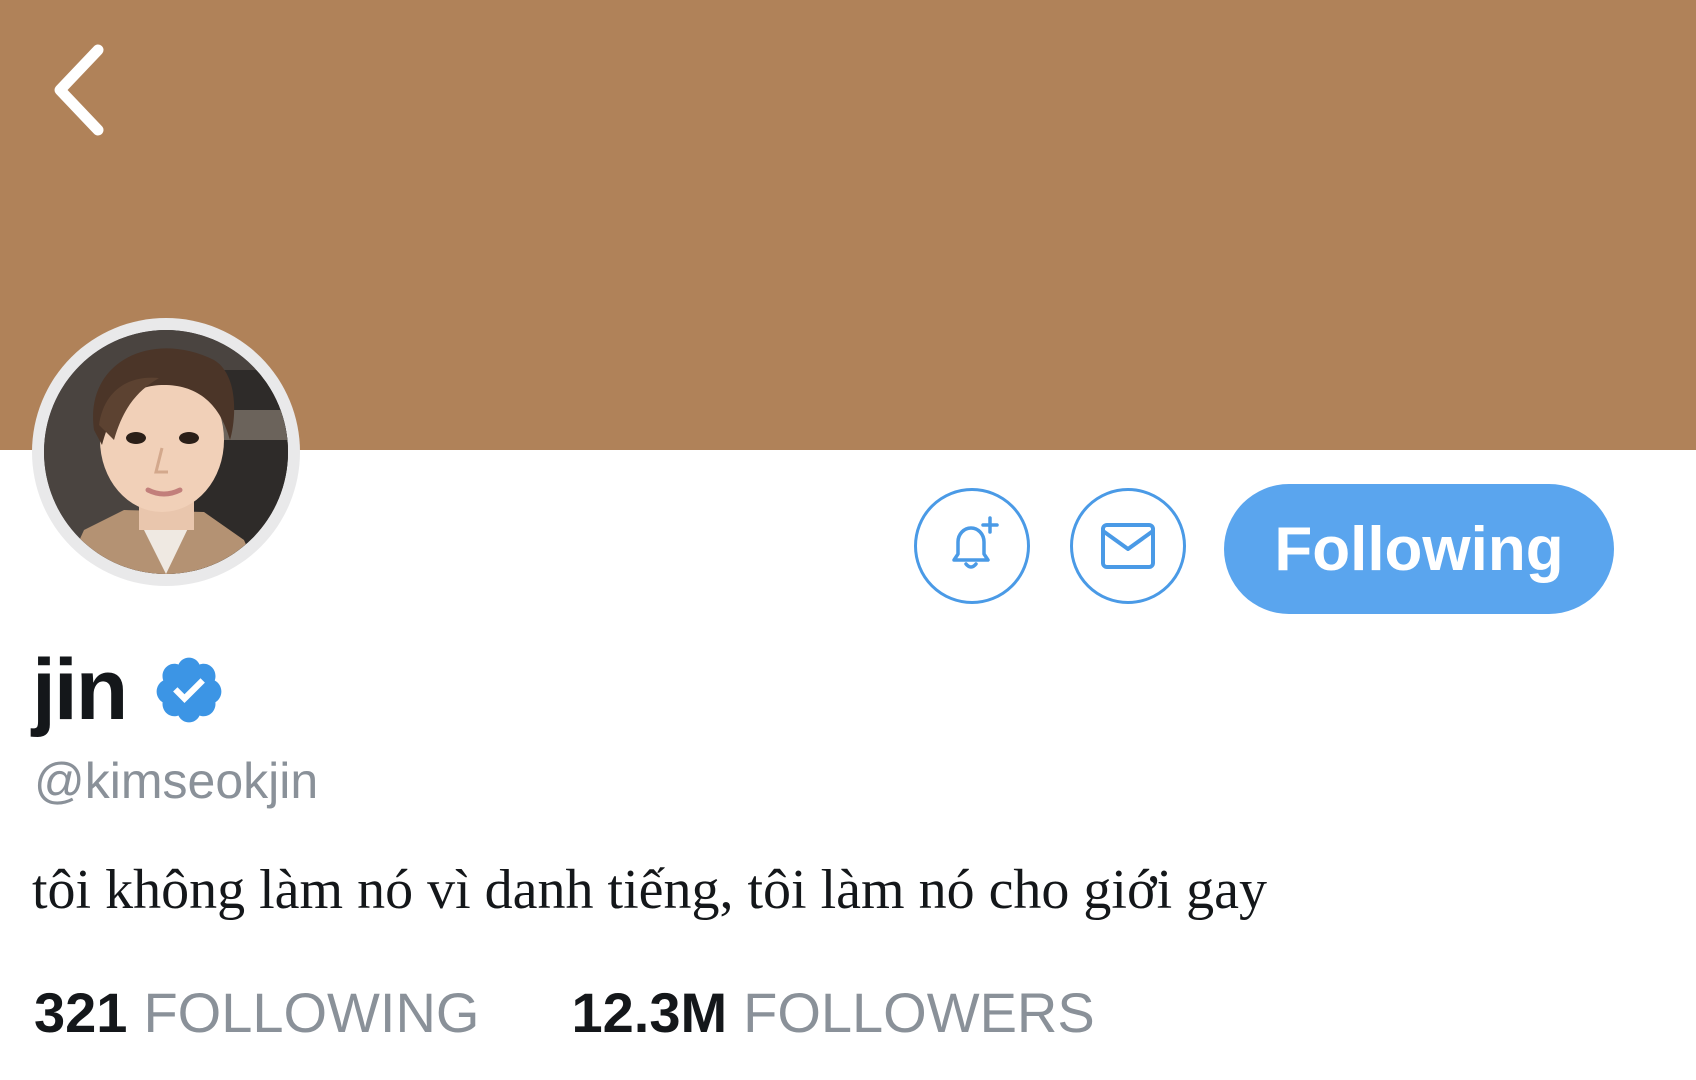 The width and height of the screenshot is (1696, 1080). Describe the element at coordinates (80, 690) in the screenshot. I see `display-name: jin` at that location.